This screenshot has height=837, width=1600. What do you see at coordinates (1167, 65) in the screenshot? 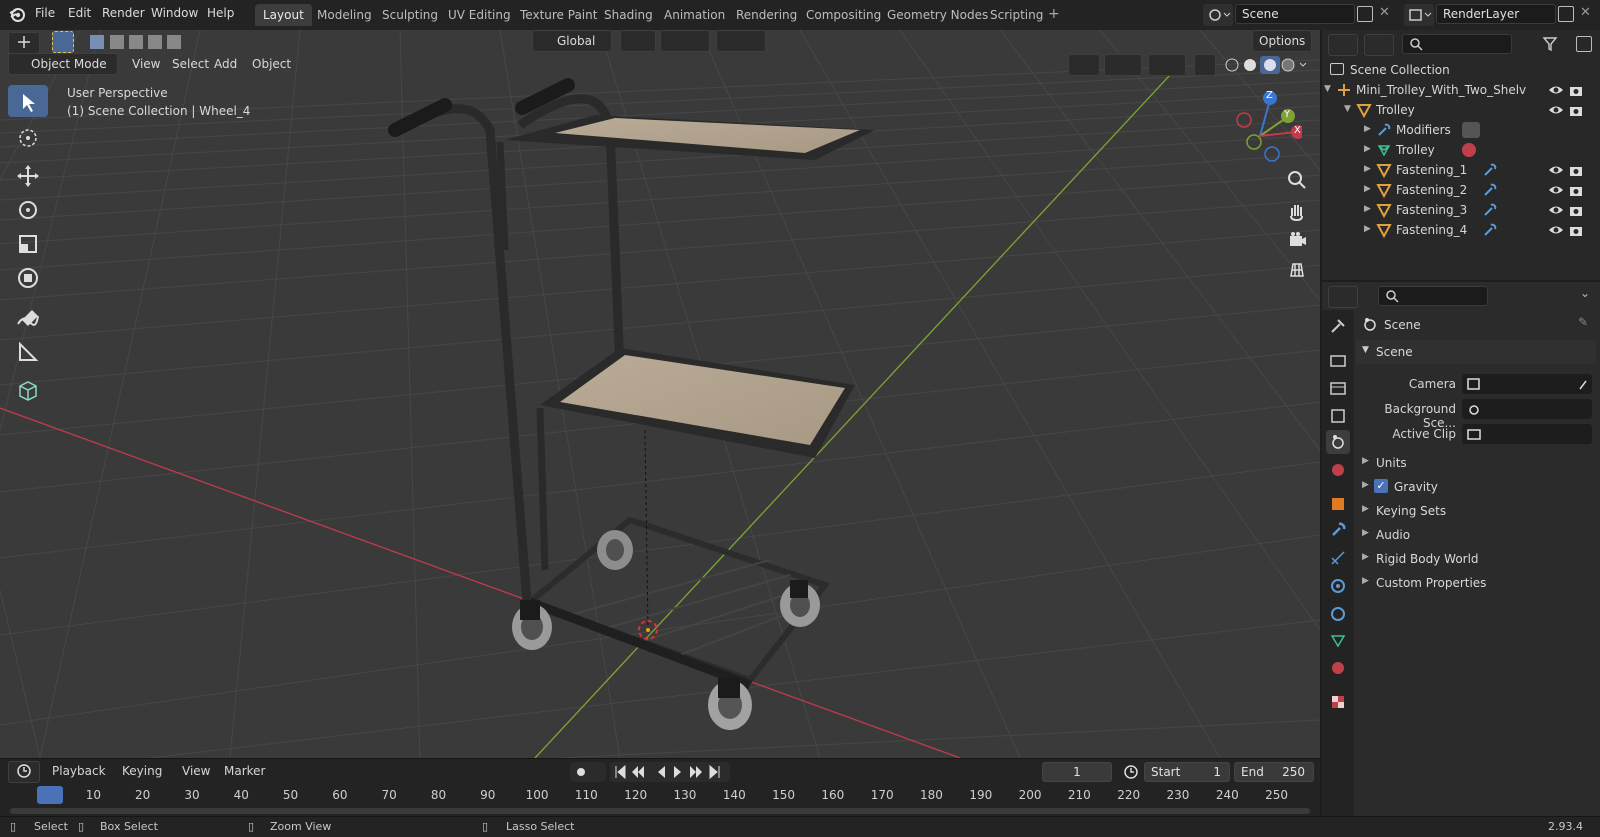
I see `overlays-toggle` at bounding box center [1167, 65].